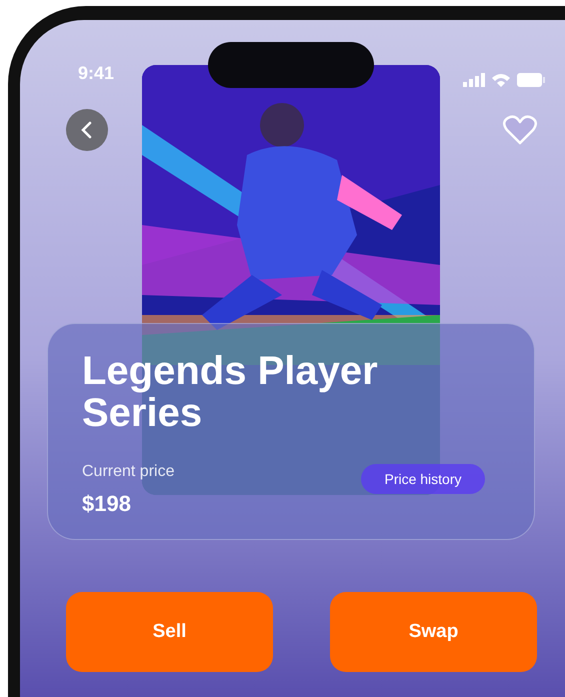  Describe the element at coordinates (106, 504) in the screenshot. I see `price: $198` at that location.